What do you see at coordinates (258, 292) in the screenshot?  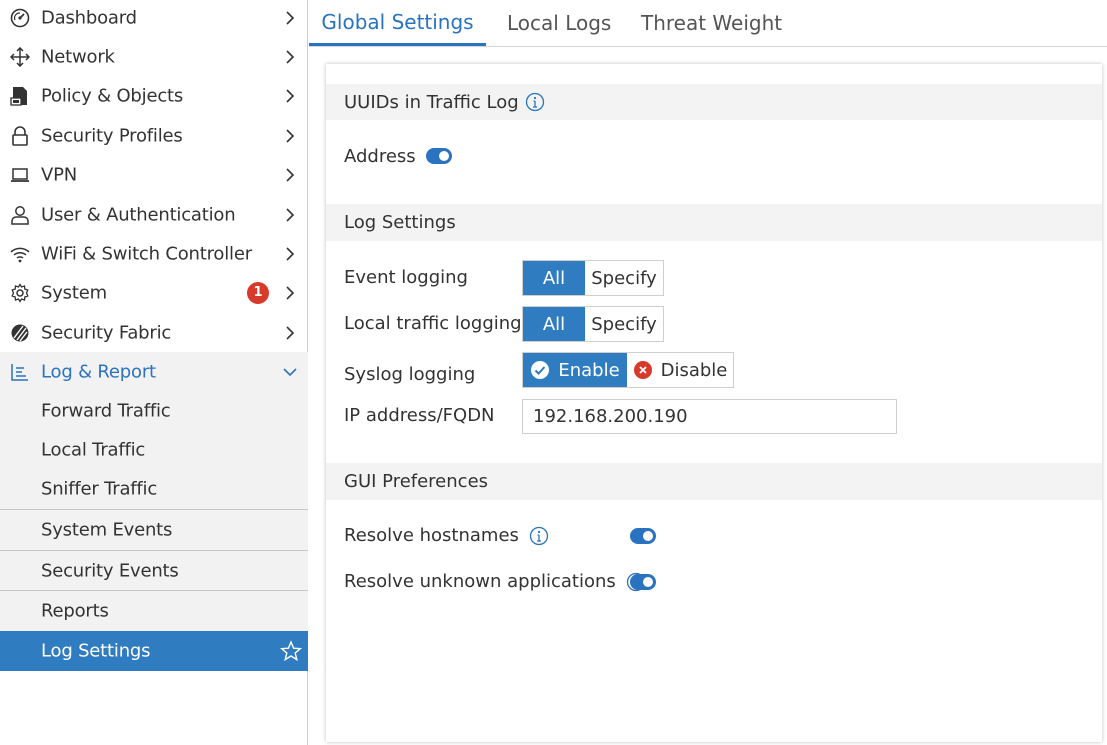 I see `notification-badge: 1` at bounding box center [258, 292].